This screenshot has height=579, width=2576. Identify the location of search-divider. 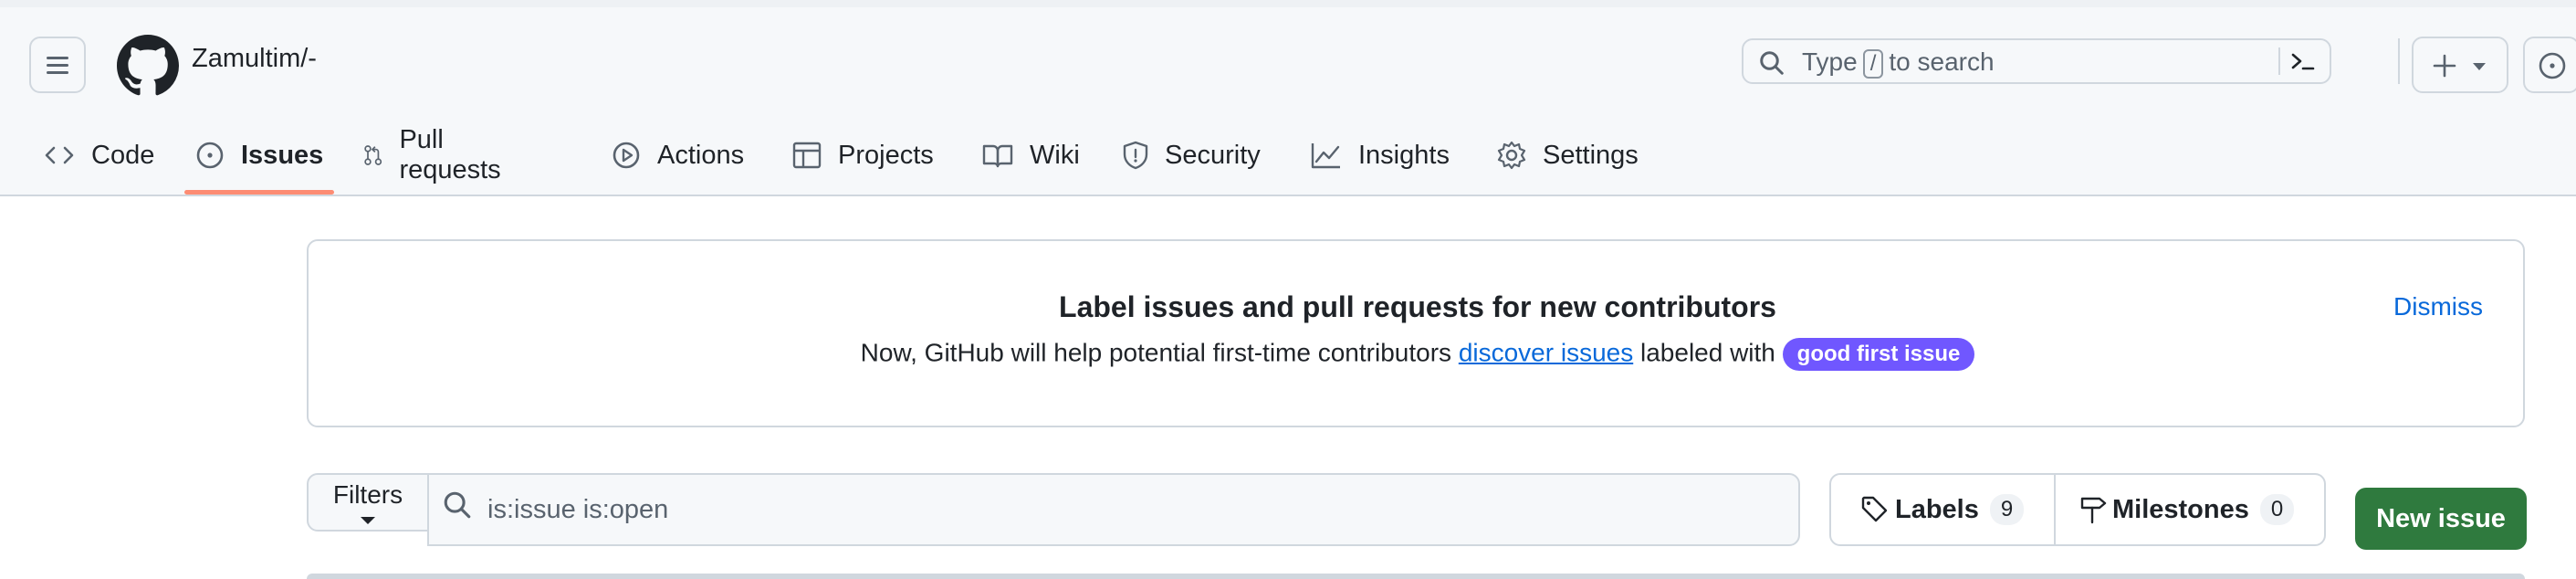
(2279, 61).